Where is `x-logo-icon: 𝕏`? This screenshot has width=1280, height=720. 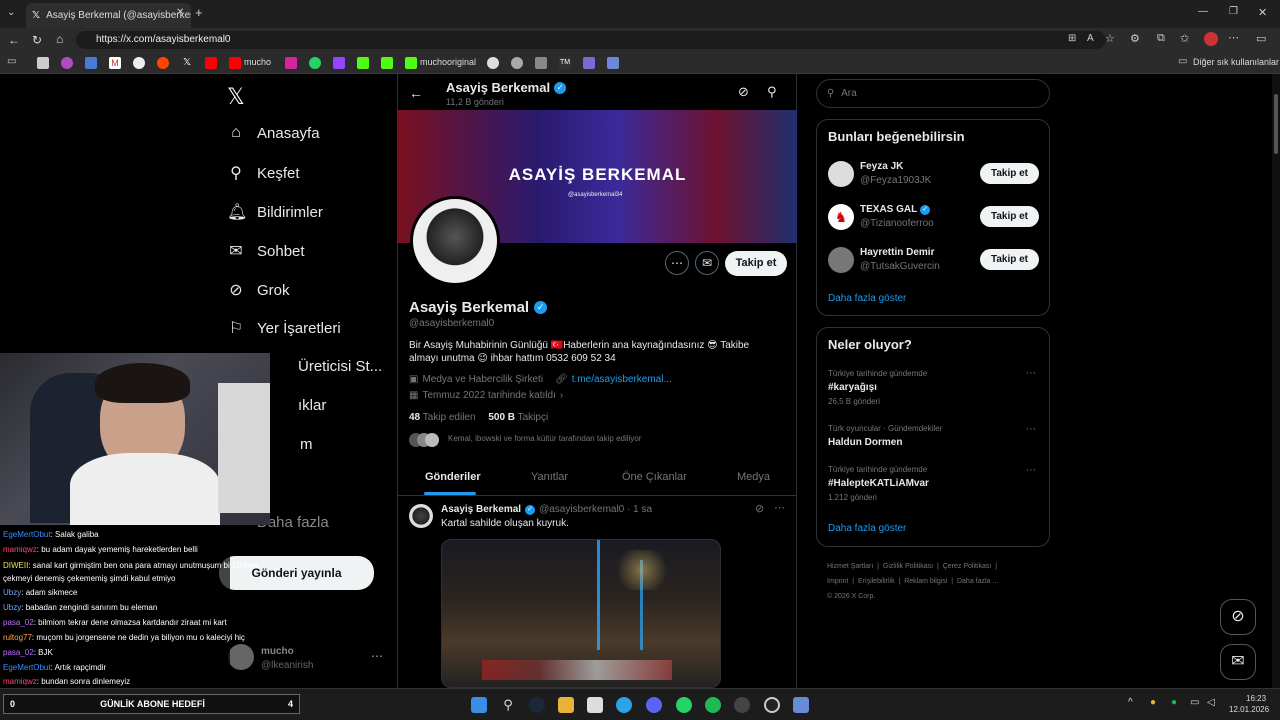
x-logo-icon: 𝕏 is located at coordinates (236, 97).